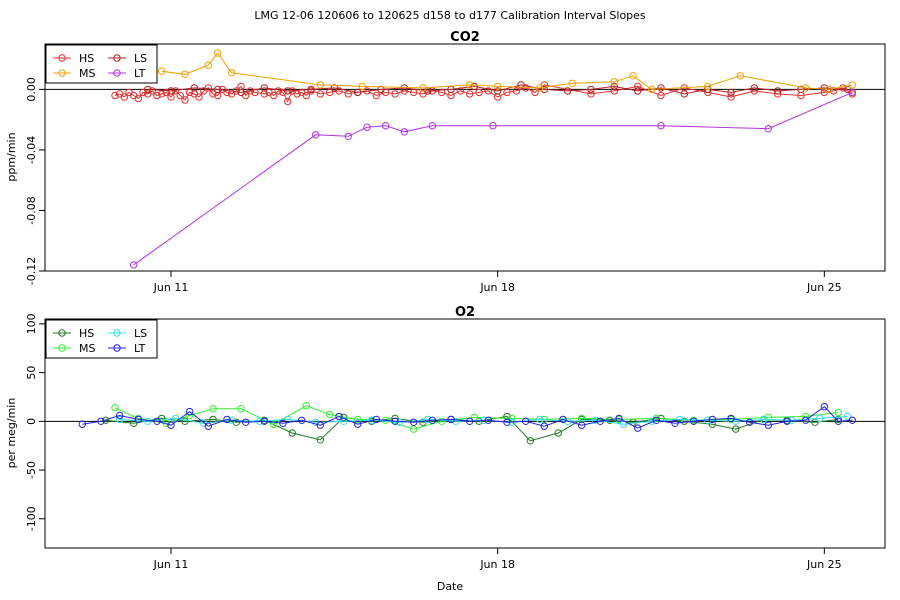 The image size is (900, 600). I want to click on co2-y-tick-label: 0.00, so click(31, 89).